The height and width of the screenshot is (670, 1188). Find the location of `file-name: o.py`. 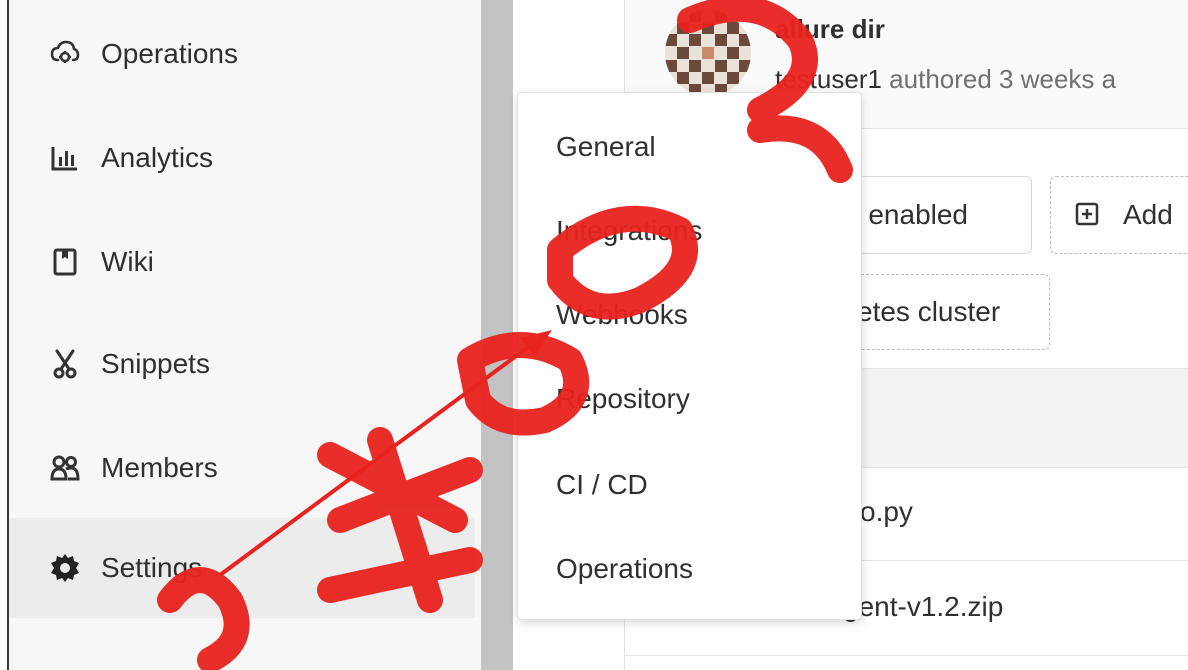

file-name: o.py is located at coordinates (886, 512).